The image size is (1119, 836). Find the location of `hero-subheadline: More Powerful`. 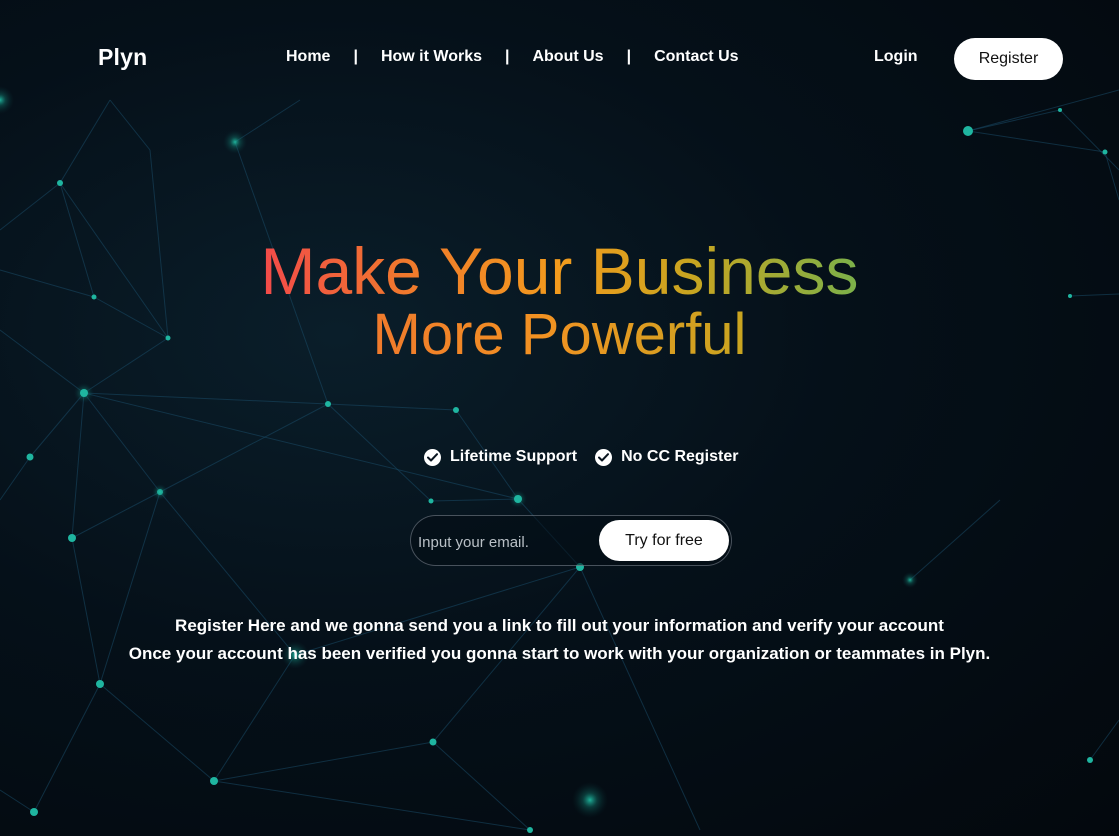

hero-subheadline: More Powerful is located at coordinates (559, 335).